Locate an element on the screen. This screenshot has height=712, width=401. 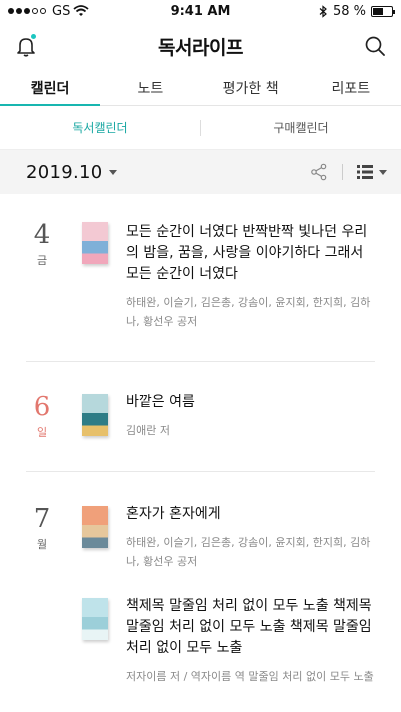
tab-report: 리포트 is located at coordinates (351, 87).